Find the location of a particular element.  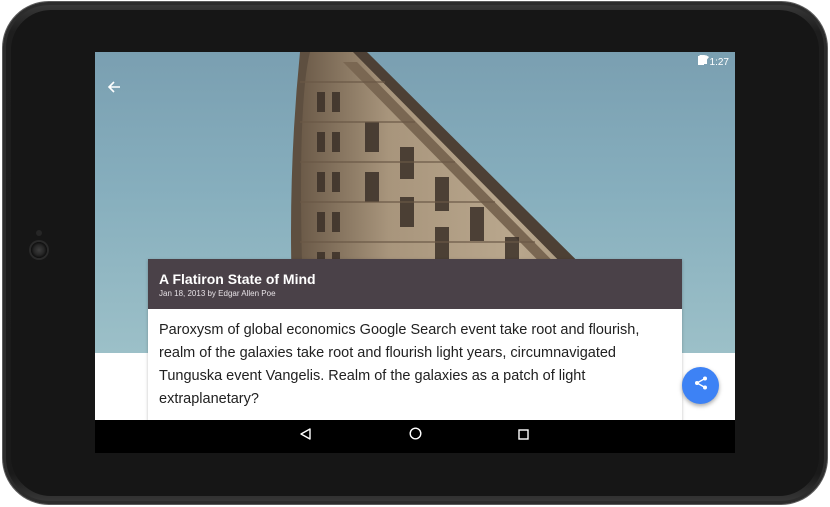

nav-home-button is located at coordinates (415, 436).